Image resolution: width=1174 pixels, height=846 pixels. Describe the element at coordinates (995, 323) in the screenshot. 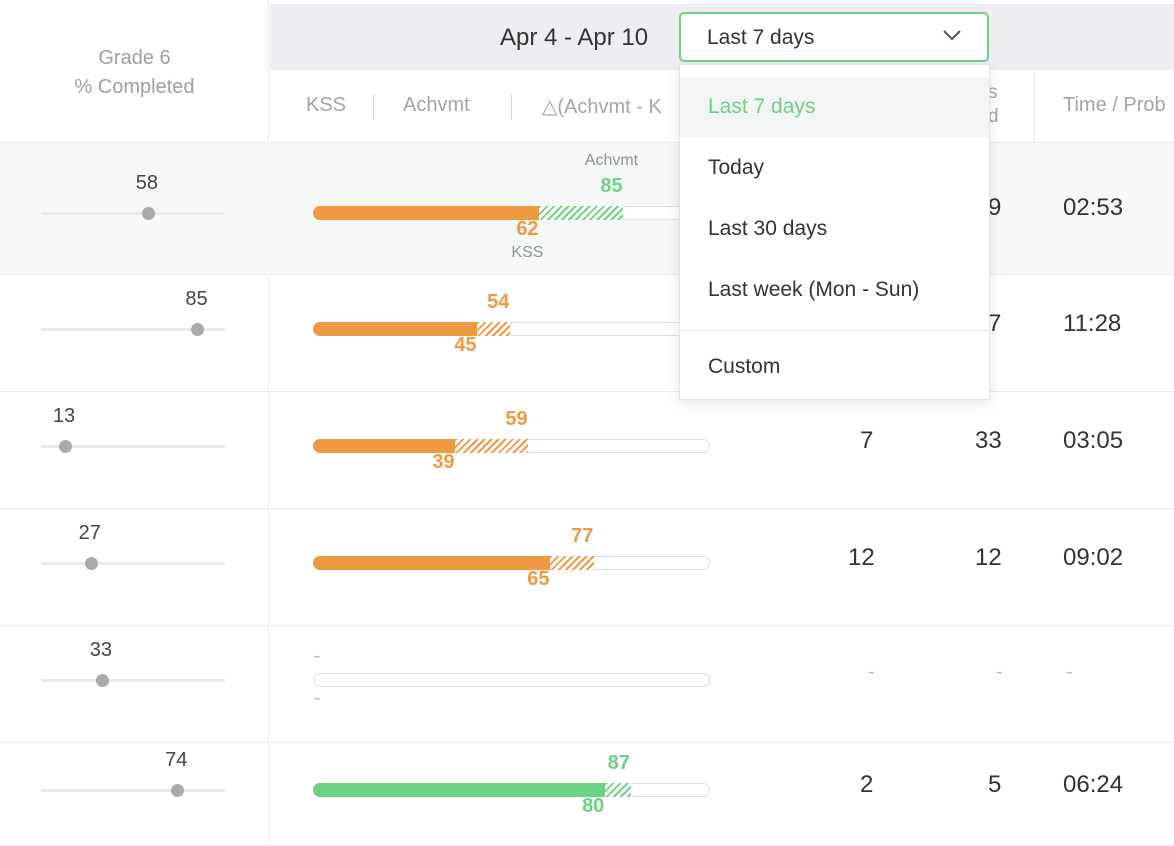

I see `attempts-cell: 7` at that location.